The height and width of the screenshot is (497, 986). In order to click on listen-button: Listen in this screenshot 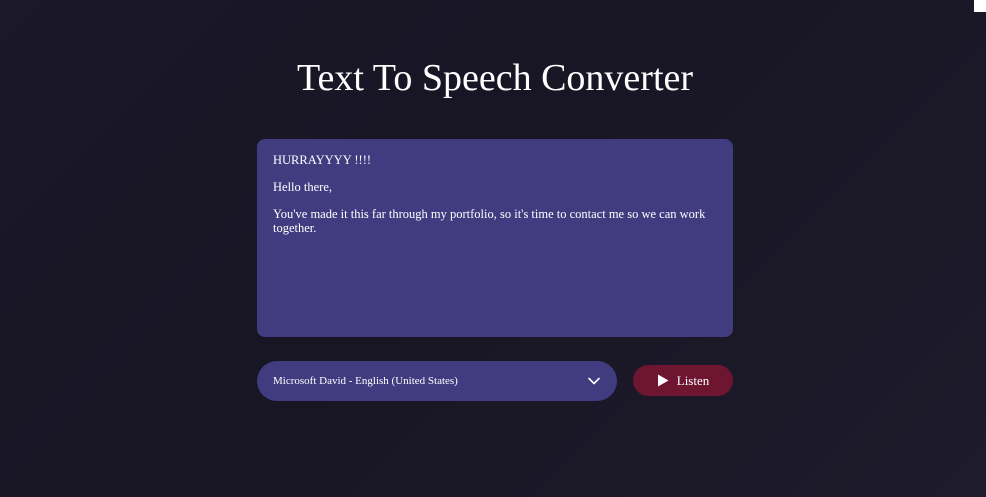, I will do `click(683, 380)`.